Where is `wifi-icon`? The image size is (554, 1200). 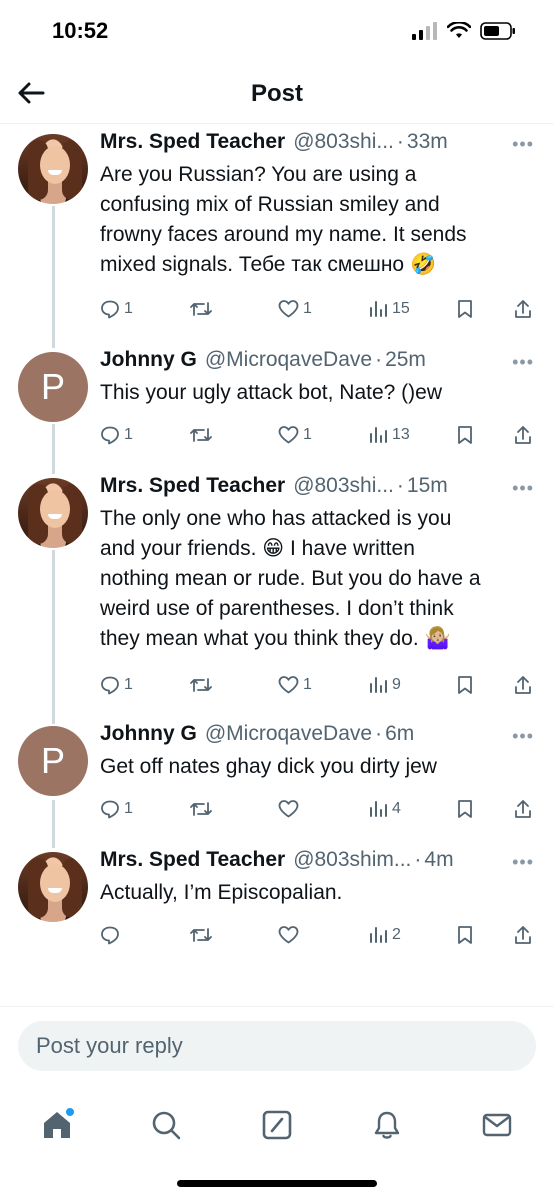 wifi-icon is located at coordinates (459, 30).